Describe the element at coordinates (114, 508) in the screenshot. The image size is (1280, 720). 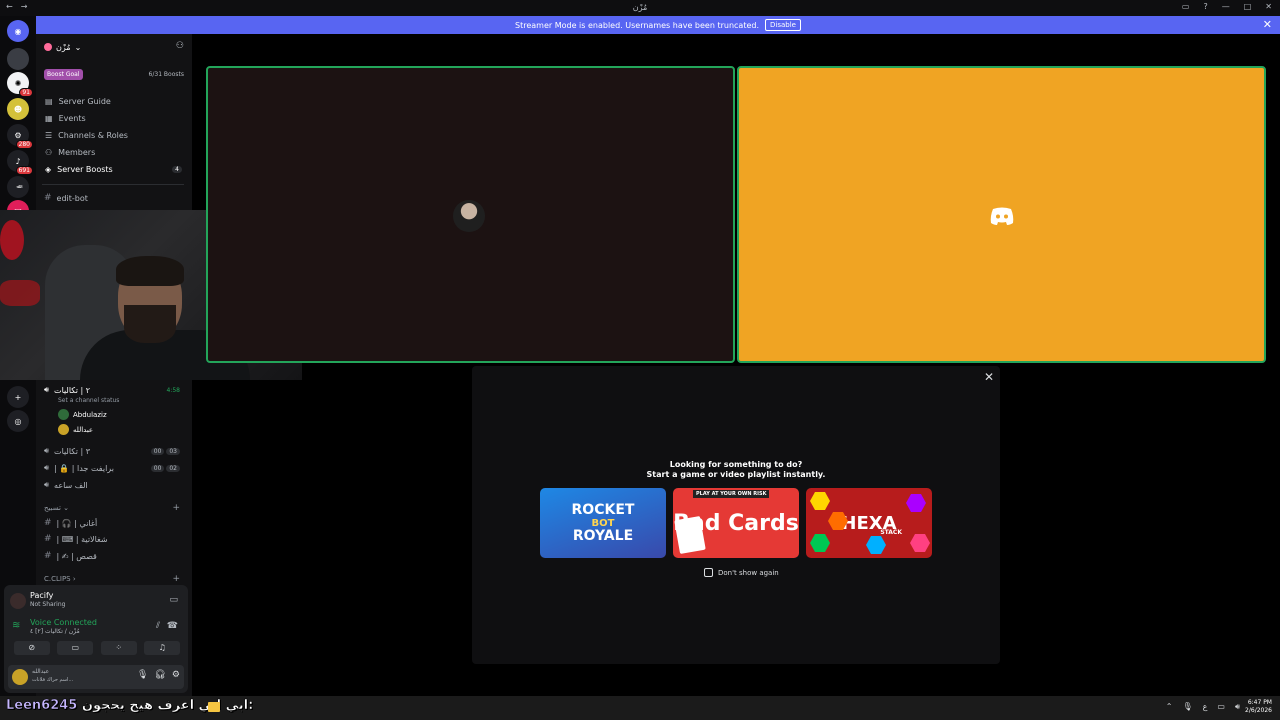
I see `category-1: تسبيح ⌄ +` at that location.